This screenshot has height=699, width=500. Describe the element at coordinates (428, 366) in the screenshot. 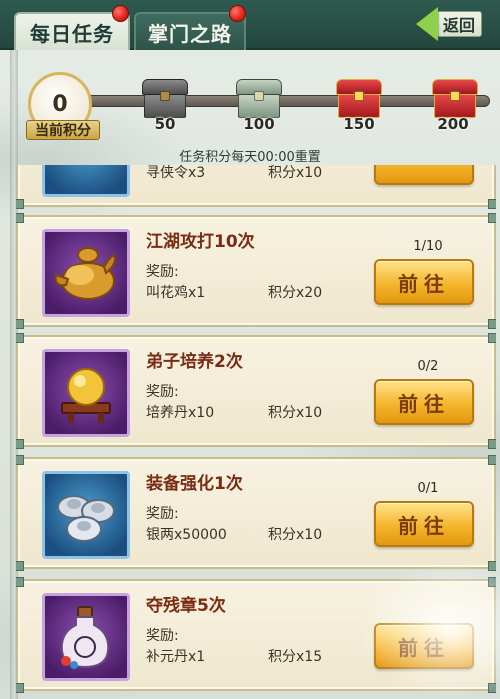

I see `task-progress: 0/2` at that location.